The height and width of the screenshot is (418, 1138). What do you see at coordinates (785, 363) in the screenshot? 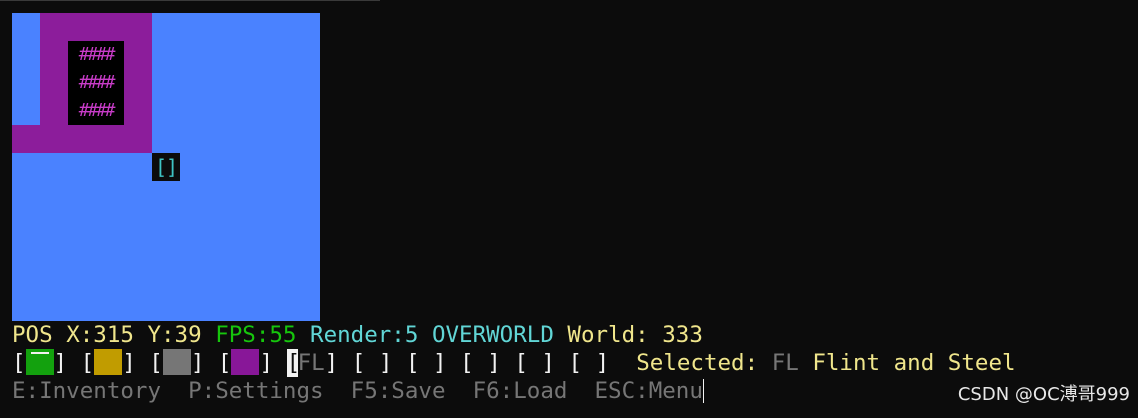
I see `selected-item-code: FL` at bounding box center [785, 363].